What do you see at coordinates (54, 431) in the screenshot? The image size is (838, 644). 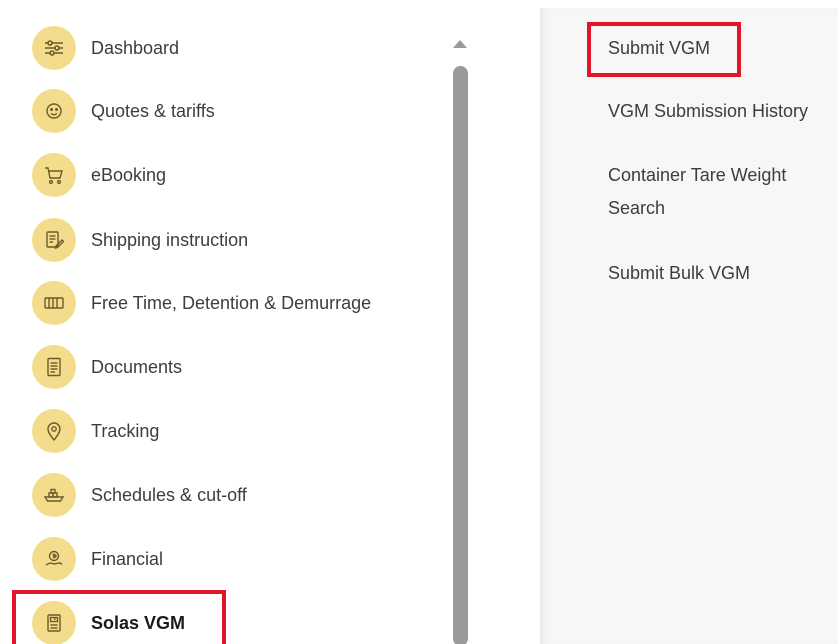 I see `location-pin-icon` at bounding box center [54, 431].